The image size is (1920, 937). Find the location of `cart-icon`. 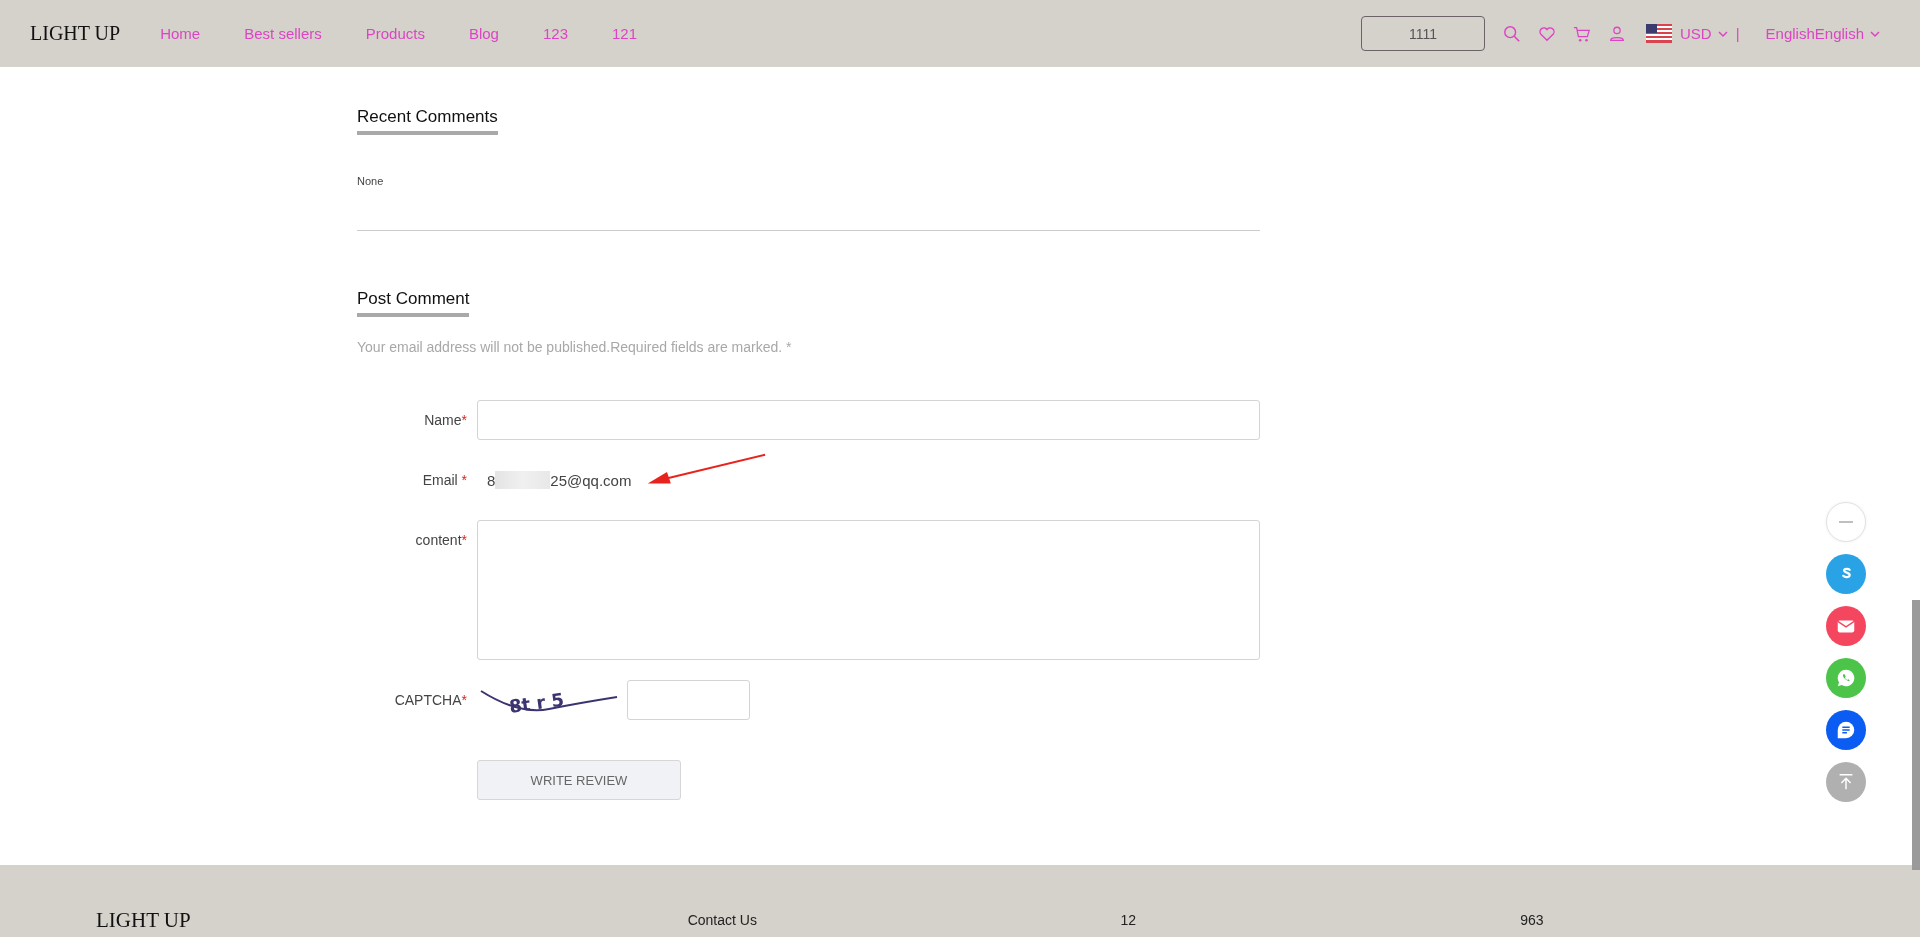

cart-icon is located at coordinates (1582, 33).